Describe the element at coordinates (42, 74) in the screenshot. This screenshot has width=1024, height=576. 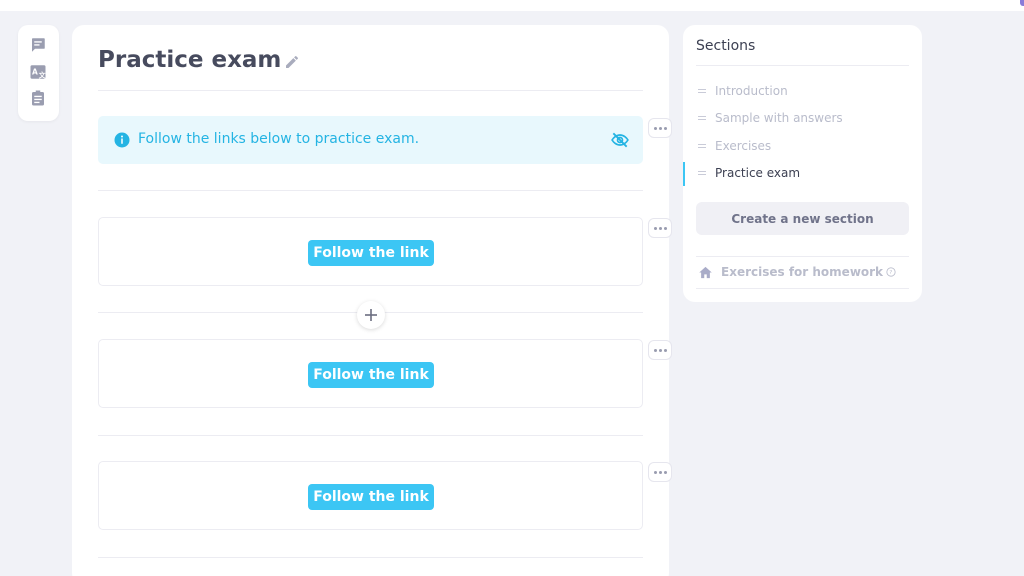
I see `svg-text: 文` at that location.